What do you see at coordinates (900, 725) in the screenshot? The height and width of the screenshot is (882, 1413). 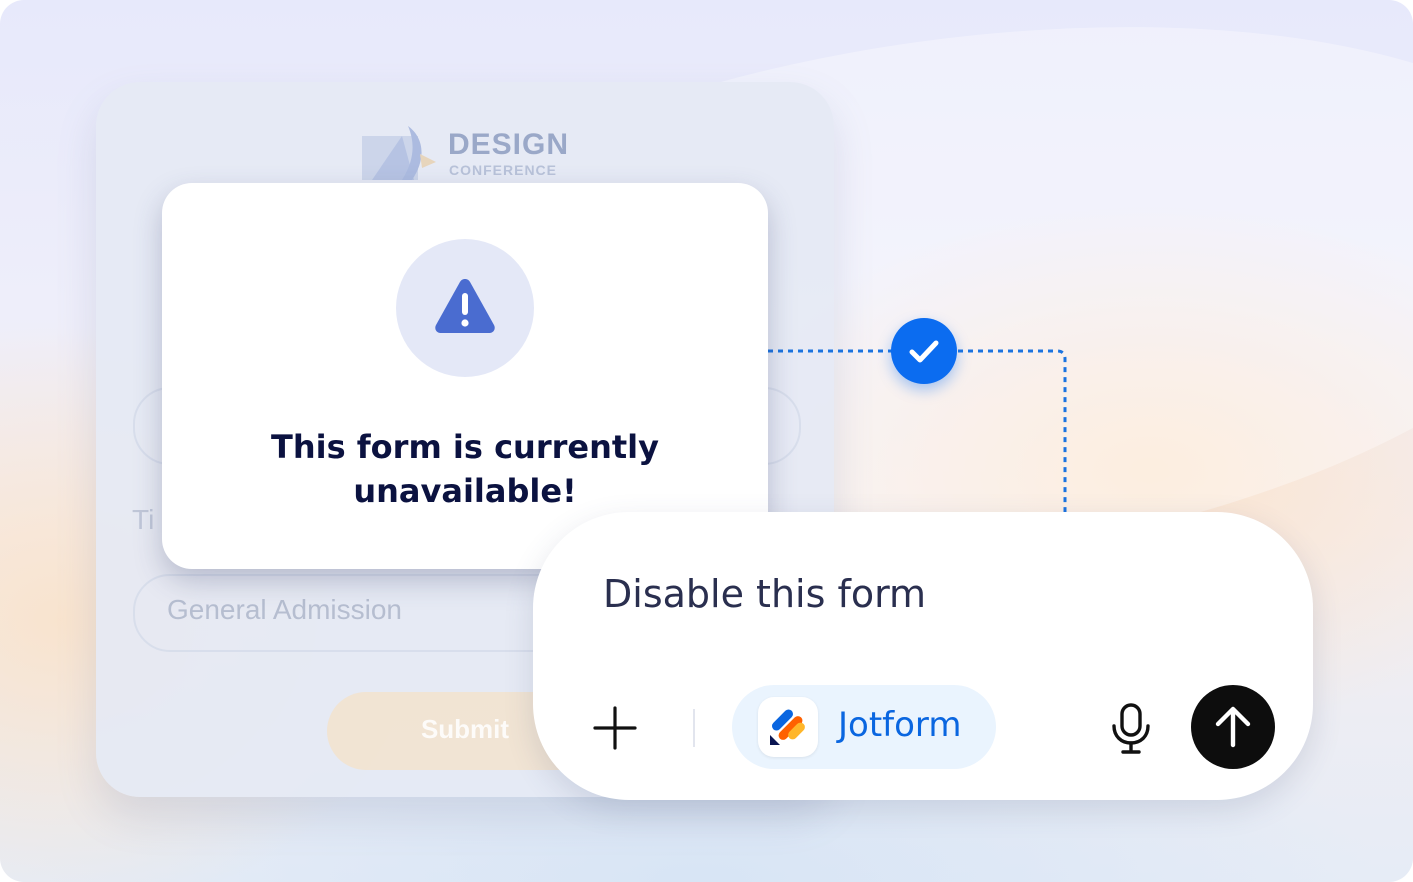 I see `chip-label: Jotform` at bounding box center [900, 725].